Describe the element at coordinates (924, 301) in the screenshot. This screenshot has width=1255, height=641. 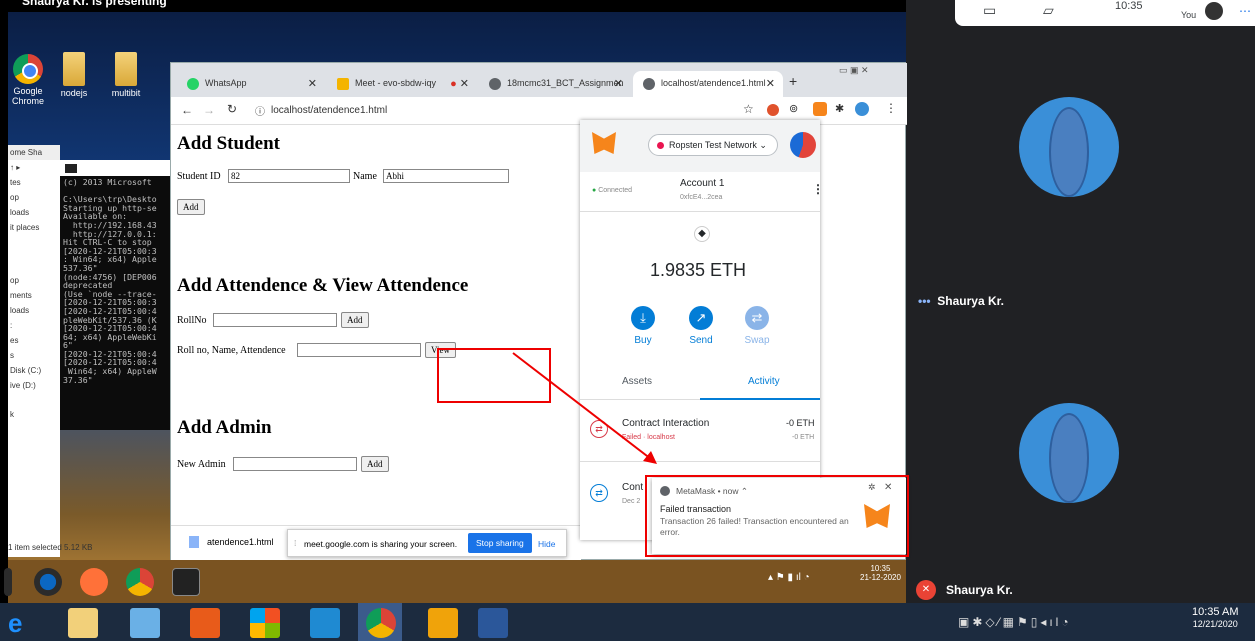
I see `more-dots-icon: •••` at that location.